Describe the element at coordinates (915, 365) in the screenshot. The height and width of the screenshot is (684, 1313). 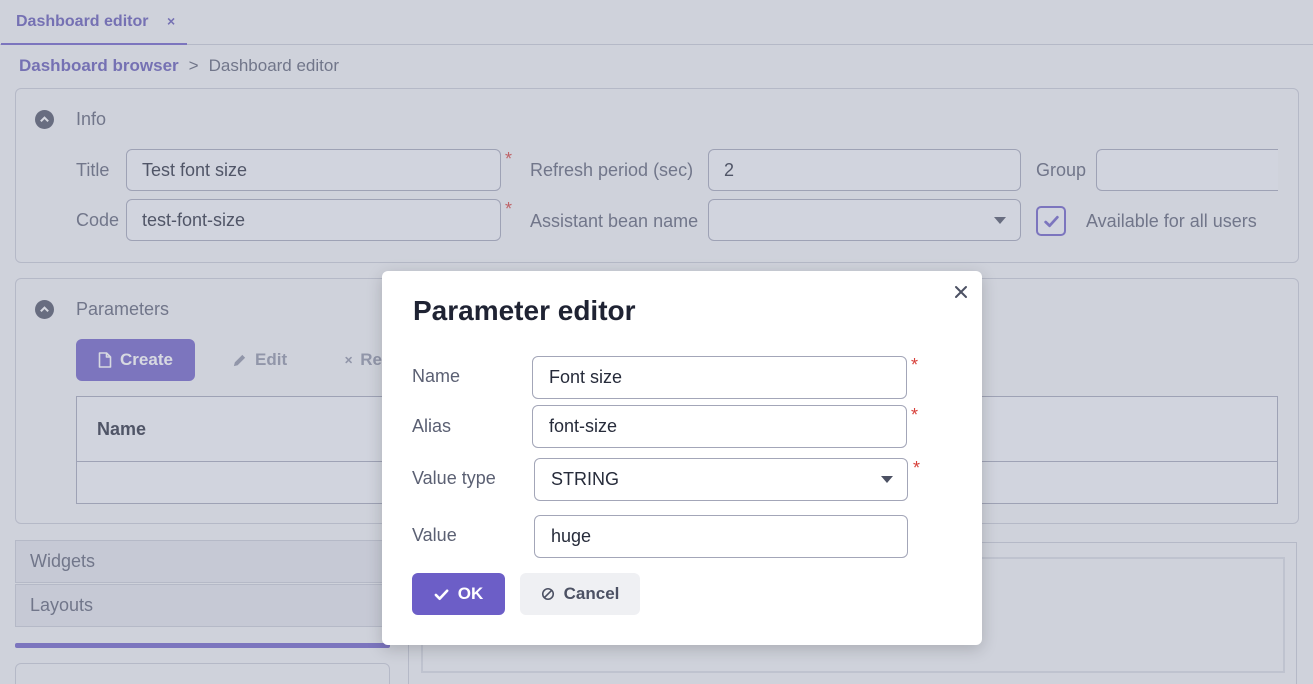
I see `name-required-mark: *` at that location.